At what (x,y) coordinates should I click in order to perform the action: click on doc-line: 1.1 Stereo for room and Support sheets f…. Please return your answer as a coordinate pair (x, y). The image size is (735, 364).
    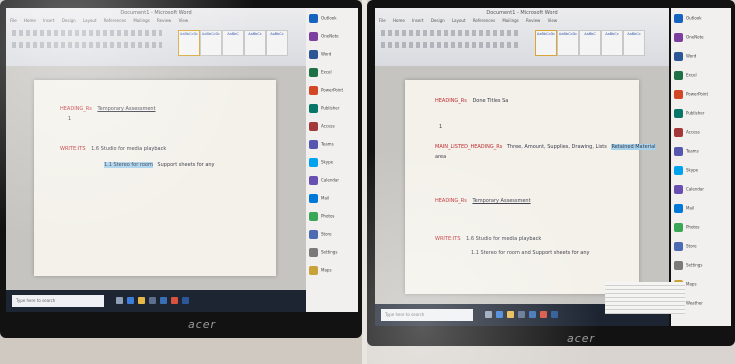
    Looking at the image, I should click on (530, 253).